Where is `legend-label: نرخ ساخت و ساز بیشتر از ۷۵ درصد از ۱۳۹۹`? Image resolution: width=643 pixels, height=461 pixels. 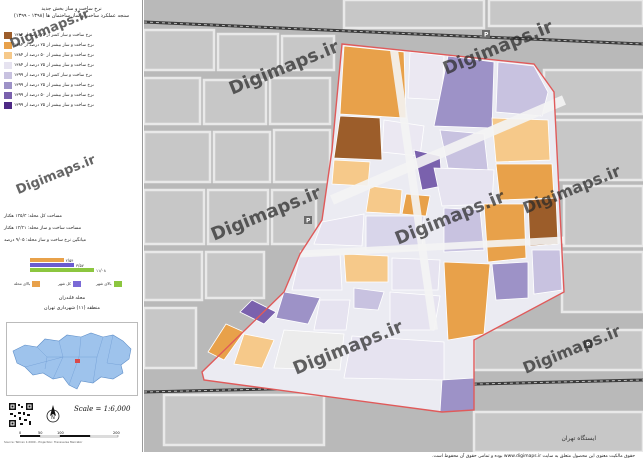
legend-label: نرخ ساخت و ساز بیشتر از ۷۵ درصد از ۱۳۹۹ is located at coordinates (54, 105).